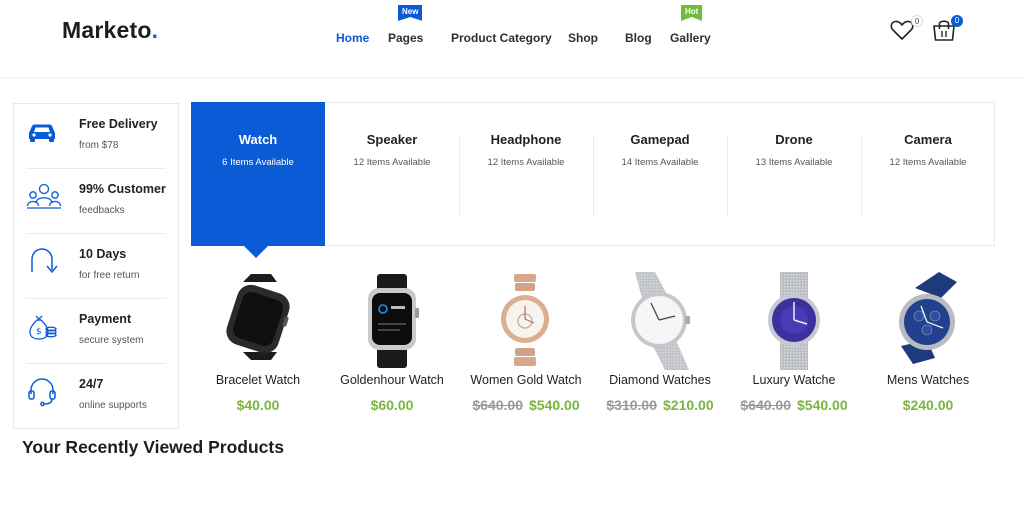  Describe the element at coordinates (352, 38) in the screenshot. I see `nav-home: Home` at that location.